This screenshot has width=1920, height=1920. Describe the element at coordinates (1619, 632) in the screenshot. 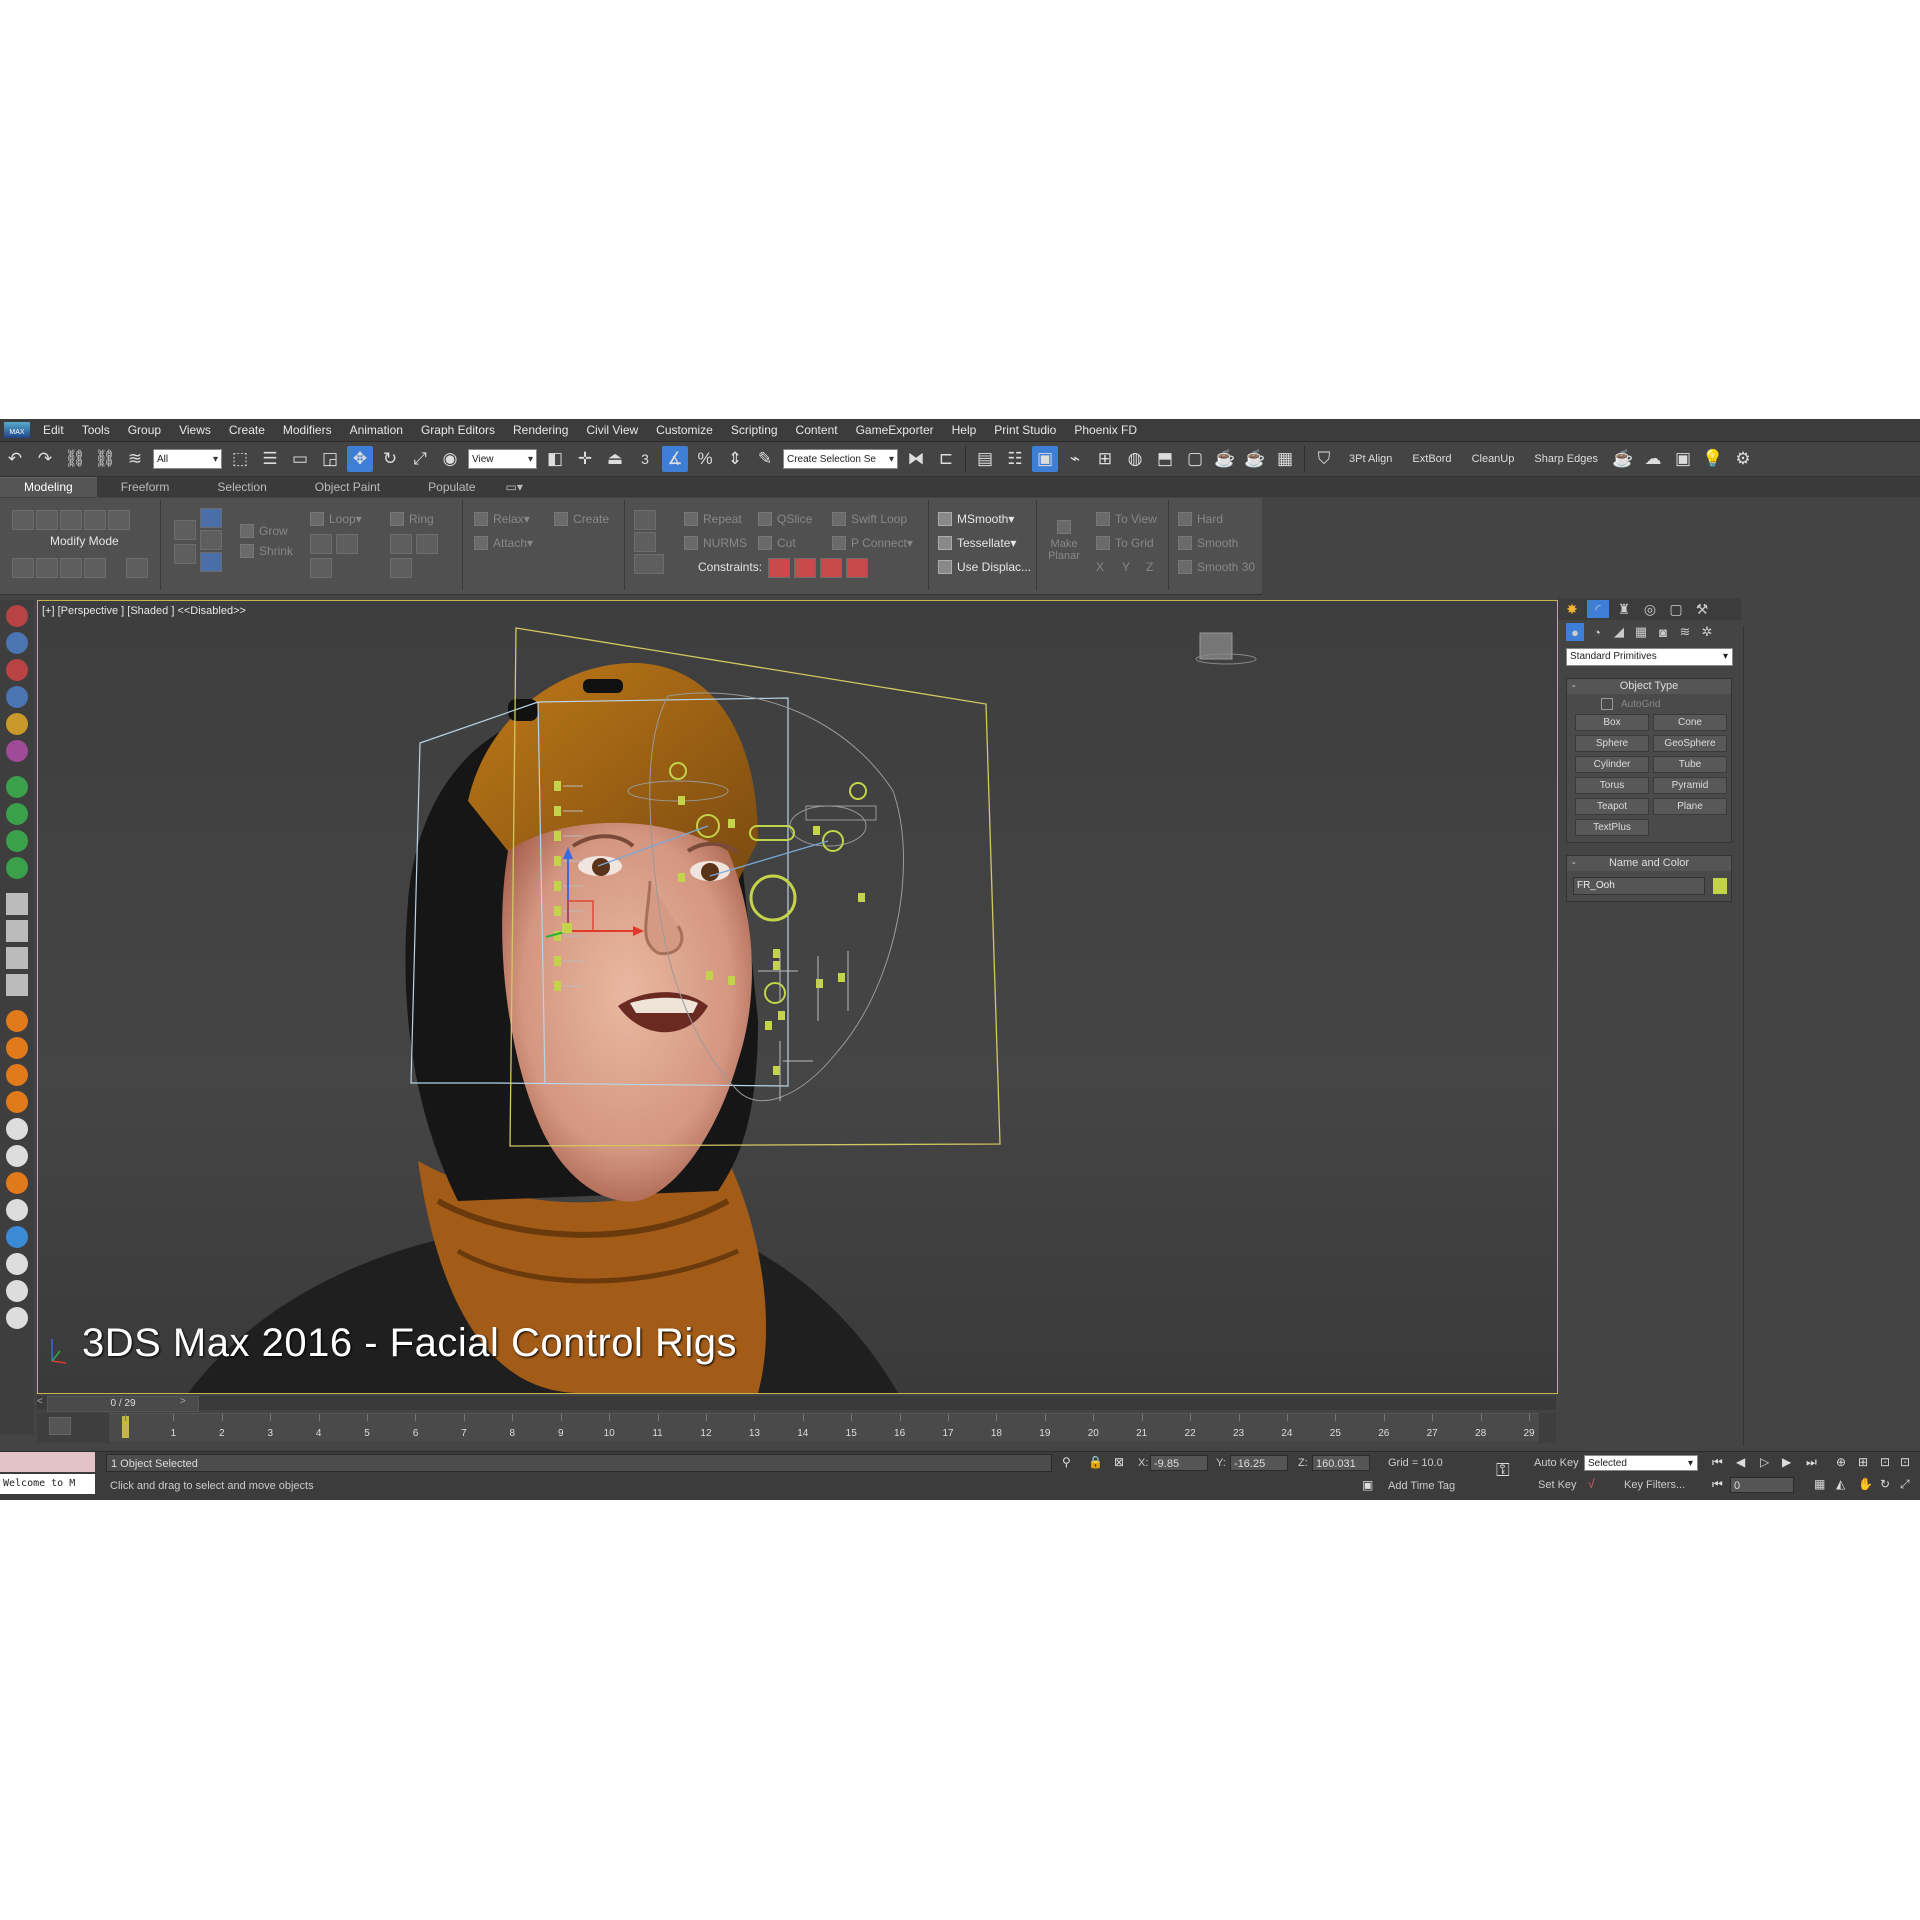

I see `lights-icon: ◢` at that location.